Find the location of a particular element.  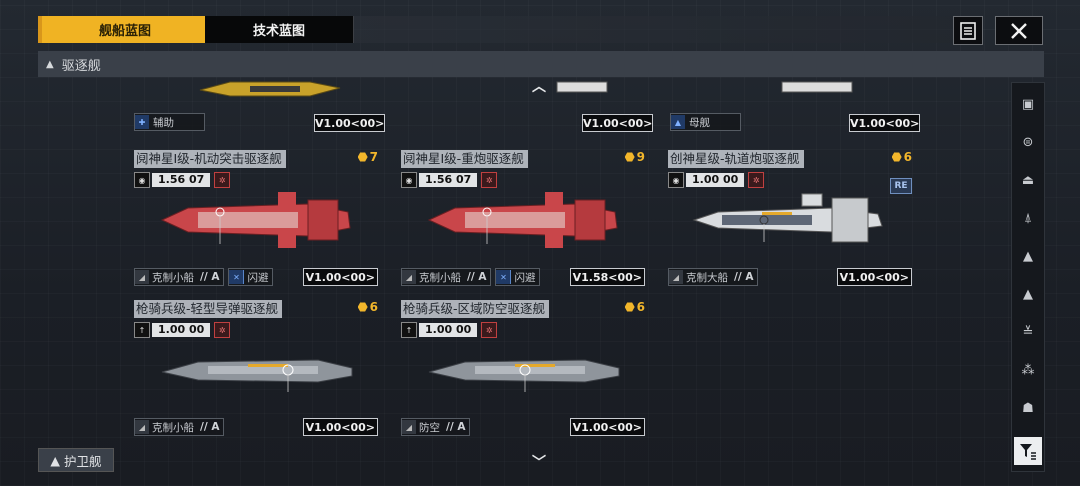

stat-row: ◉ 1.00 00 ✲ is located at coordinates (716, 180).